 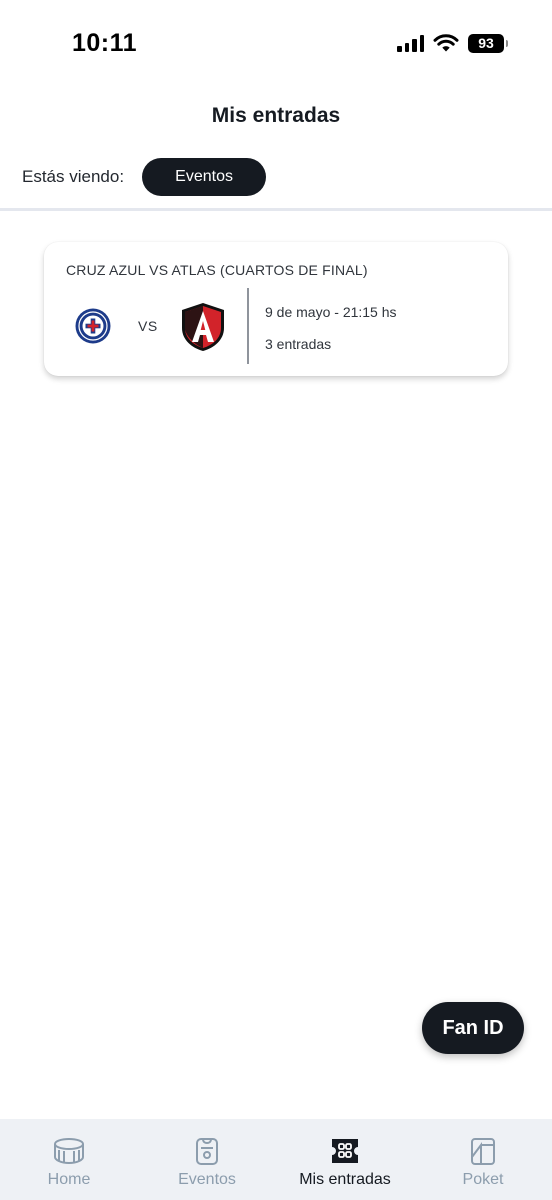 I want to click on page-title: Mis entradas, so click(x=276, y=115).